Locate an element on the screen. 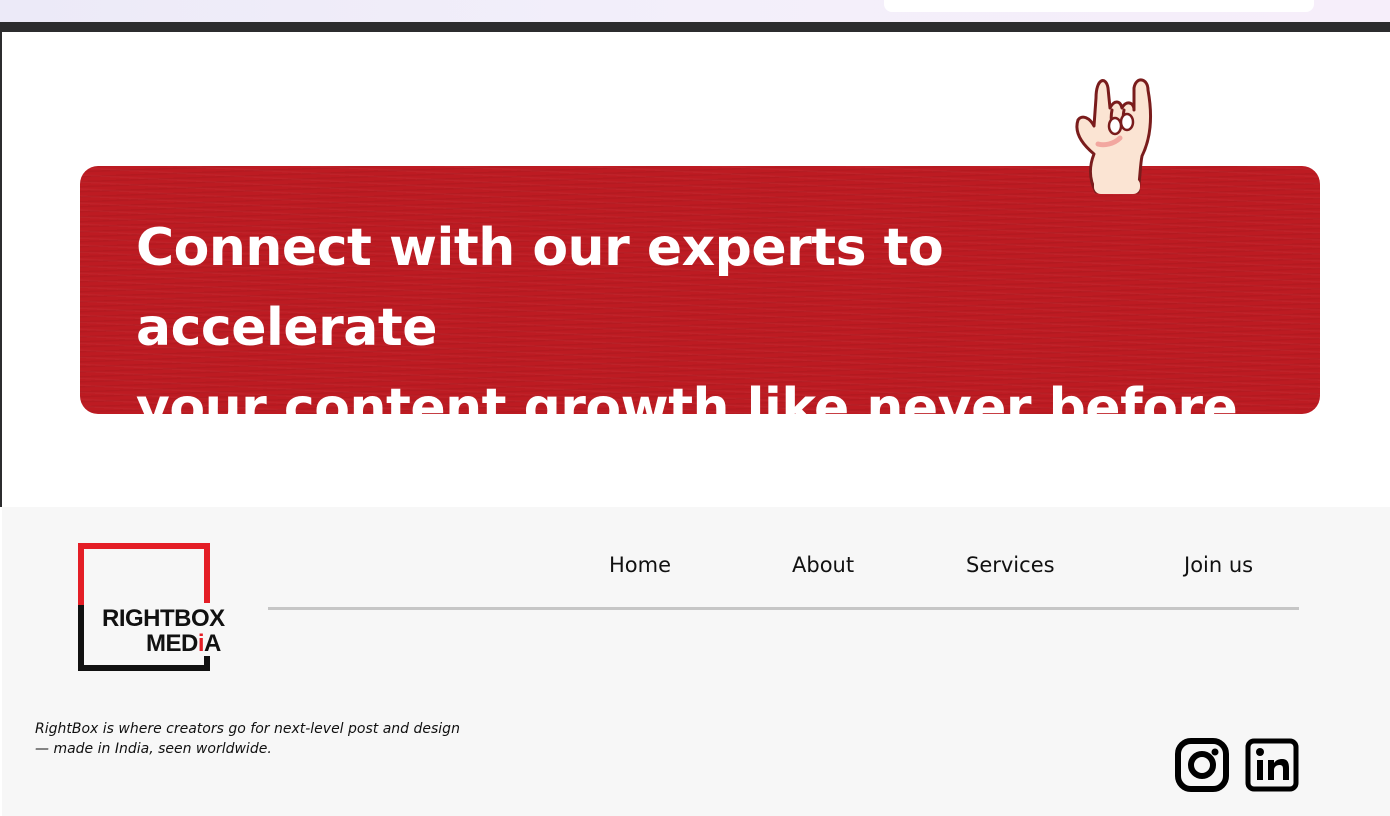 The width and height of the screenshot is (1390, 816). nav-home-link: Home is located at coordinates (640, 565).